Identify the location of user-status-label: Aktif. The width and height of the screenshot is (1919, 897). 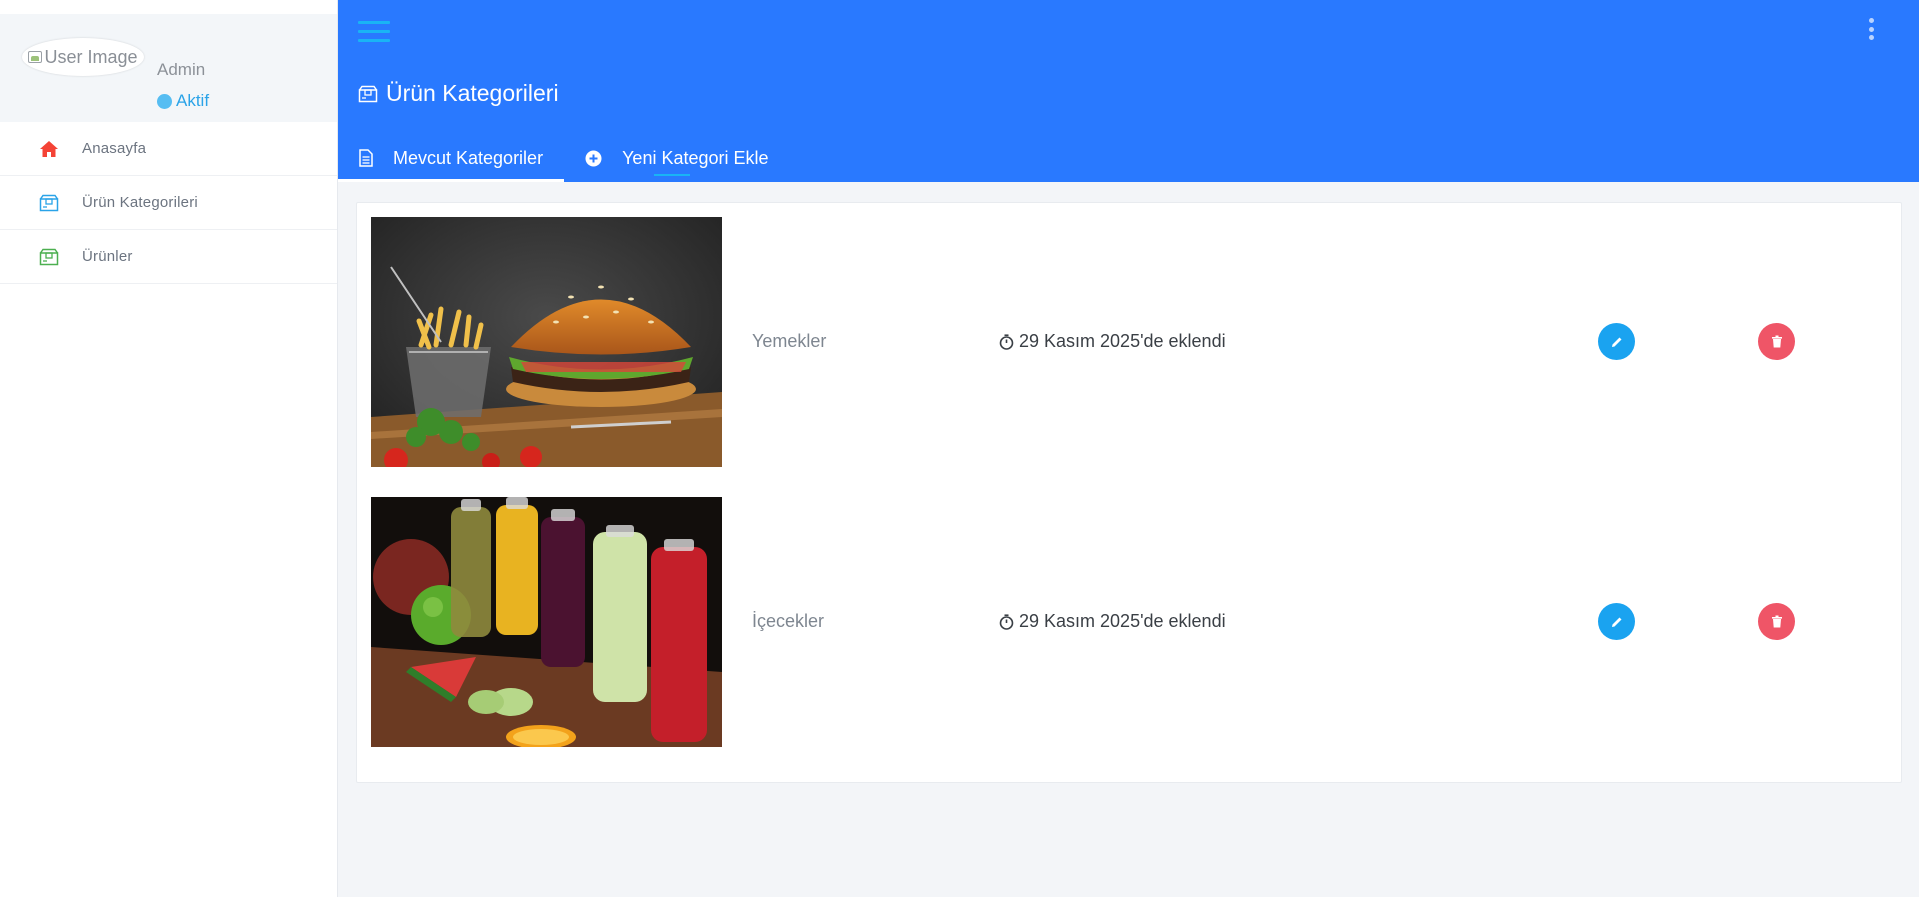
(193, 100).